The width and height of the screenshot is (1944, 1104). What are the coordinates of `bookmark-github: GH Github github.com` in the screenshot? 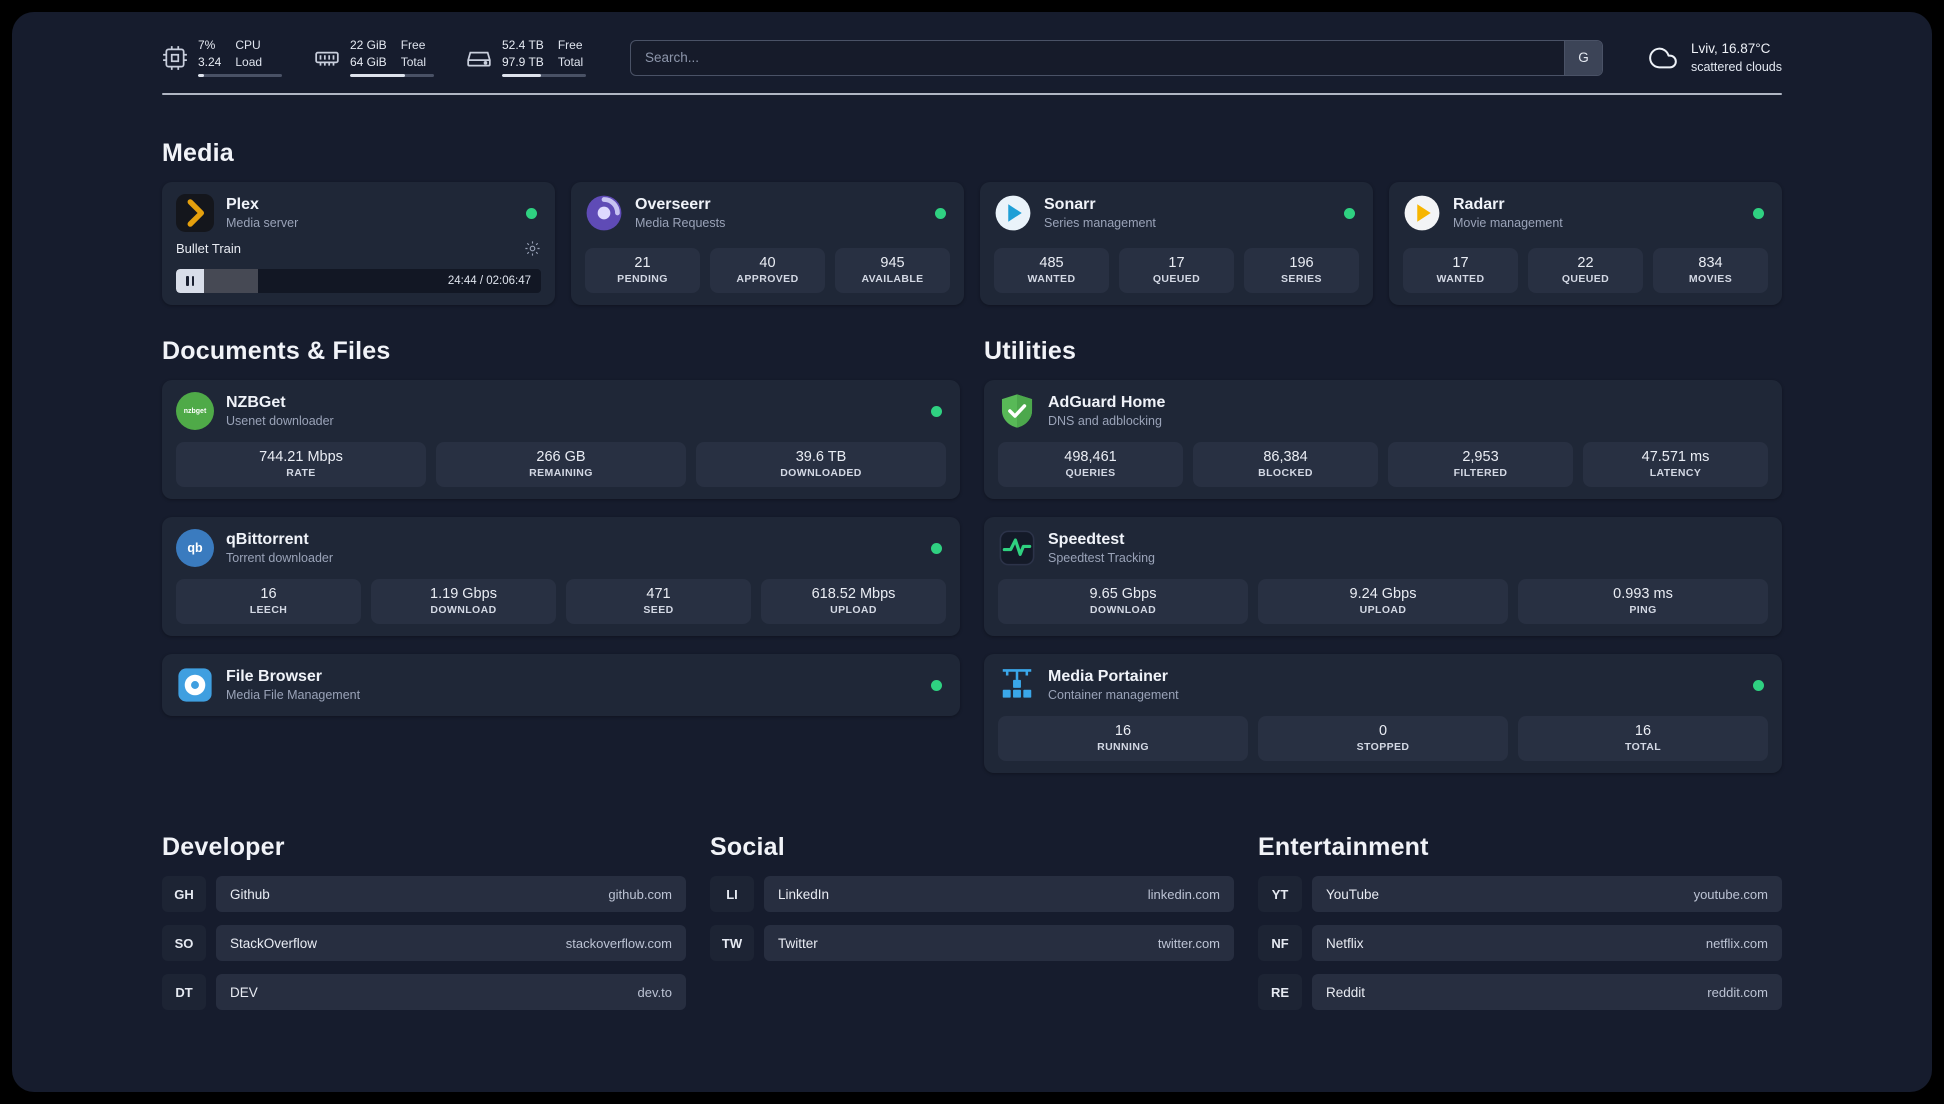 It's located at (424, 894).